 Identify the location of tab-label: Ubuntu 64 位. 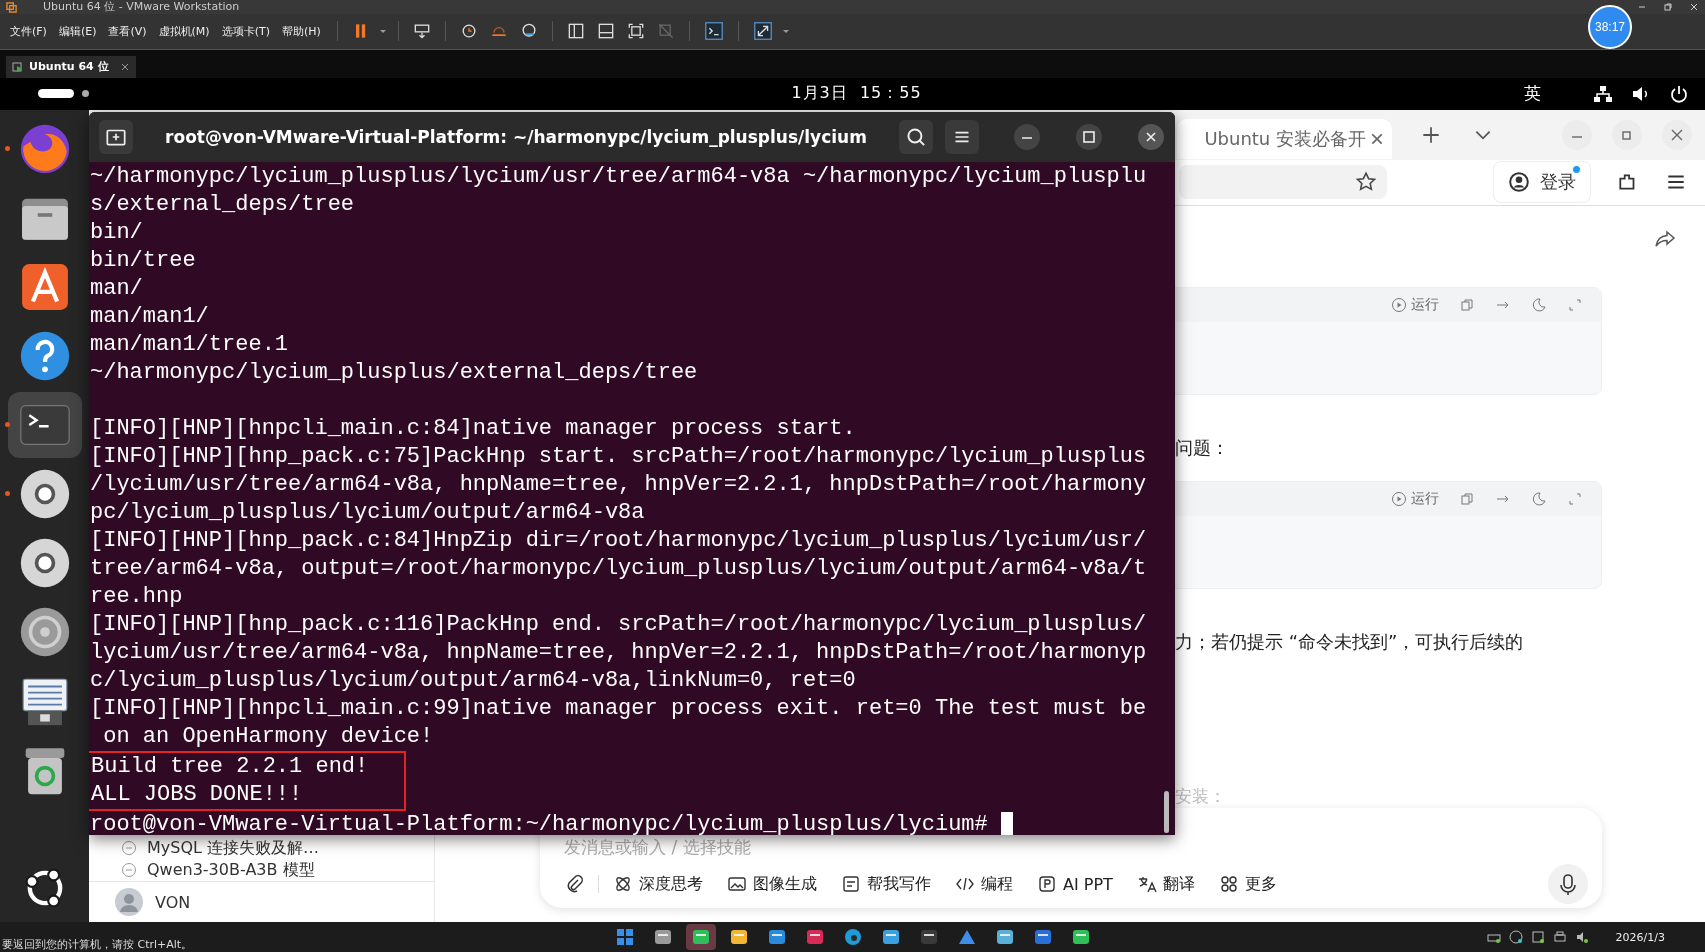
(69, 67).